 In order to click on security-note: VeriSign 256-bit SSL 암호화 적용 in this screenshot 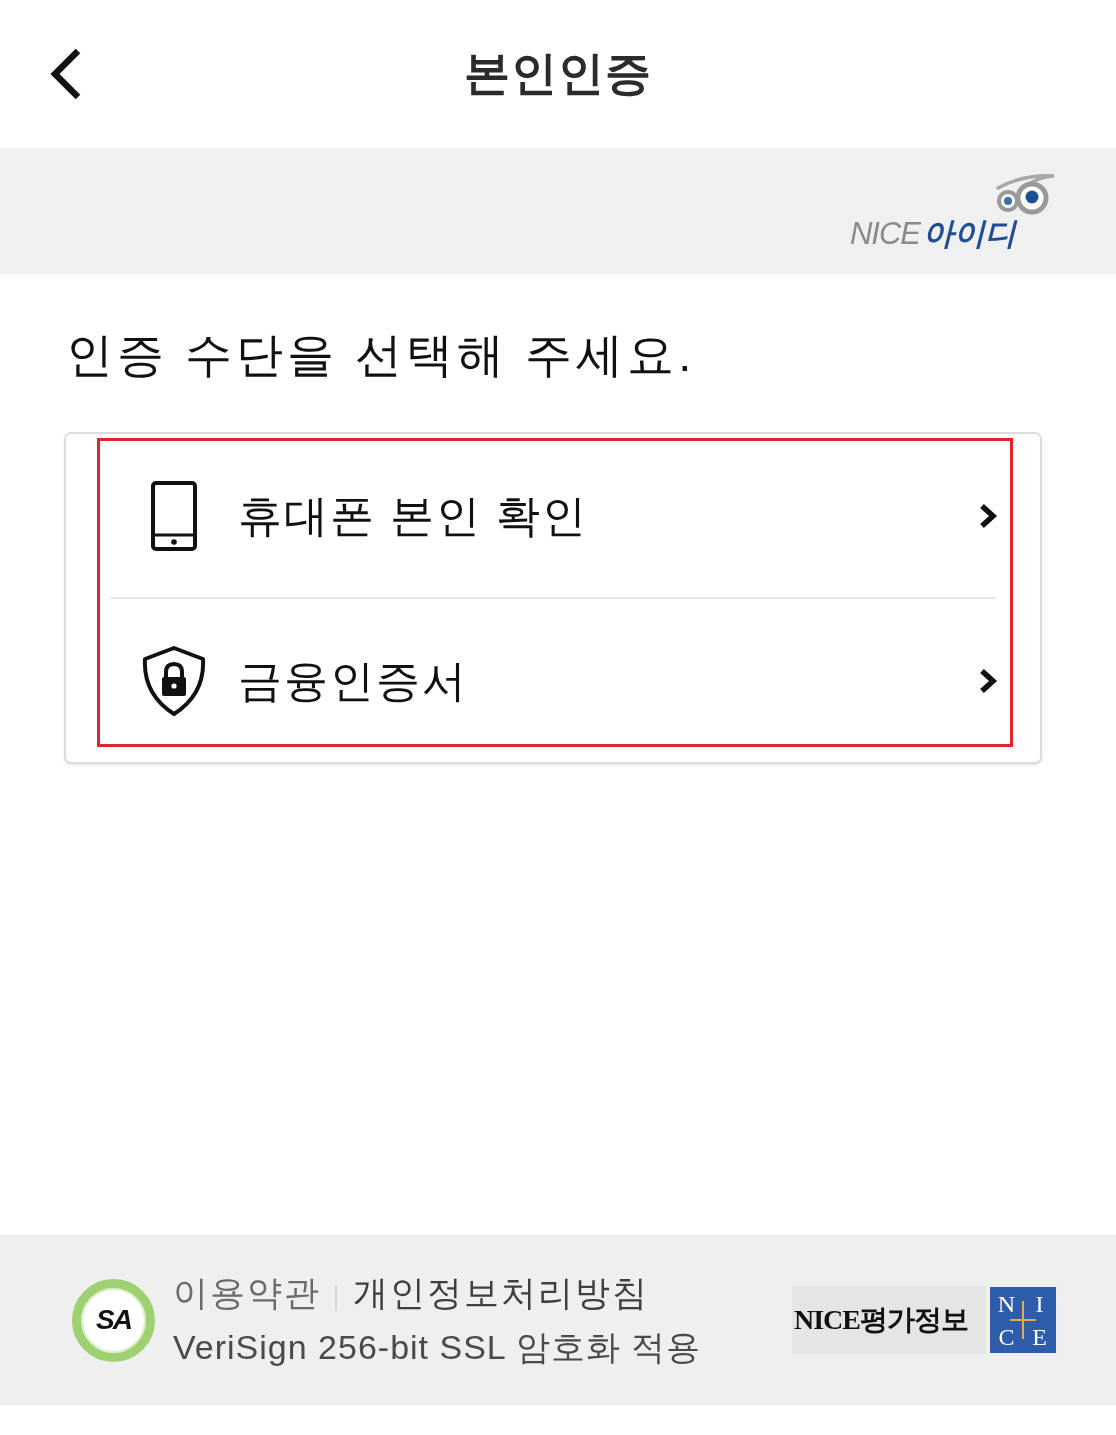, I will do `click(438, 1347)`.